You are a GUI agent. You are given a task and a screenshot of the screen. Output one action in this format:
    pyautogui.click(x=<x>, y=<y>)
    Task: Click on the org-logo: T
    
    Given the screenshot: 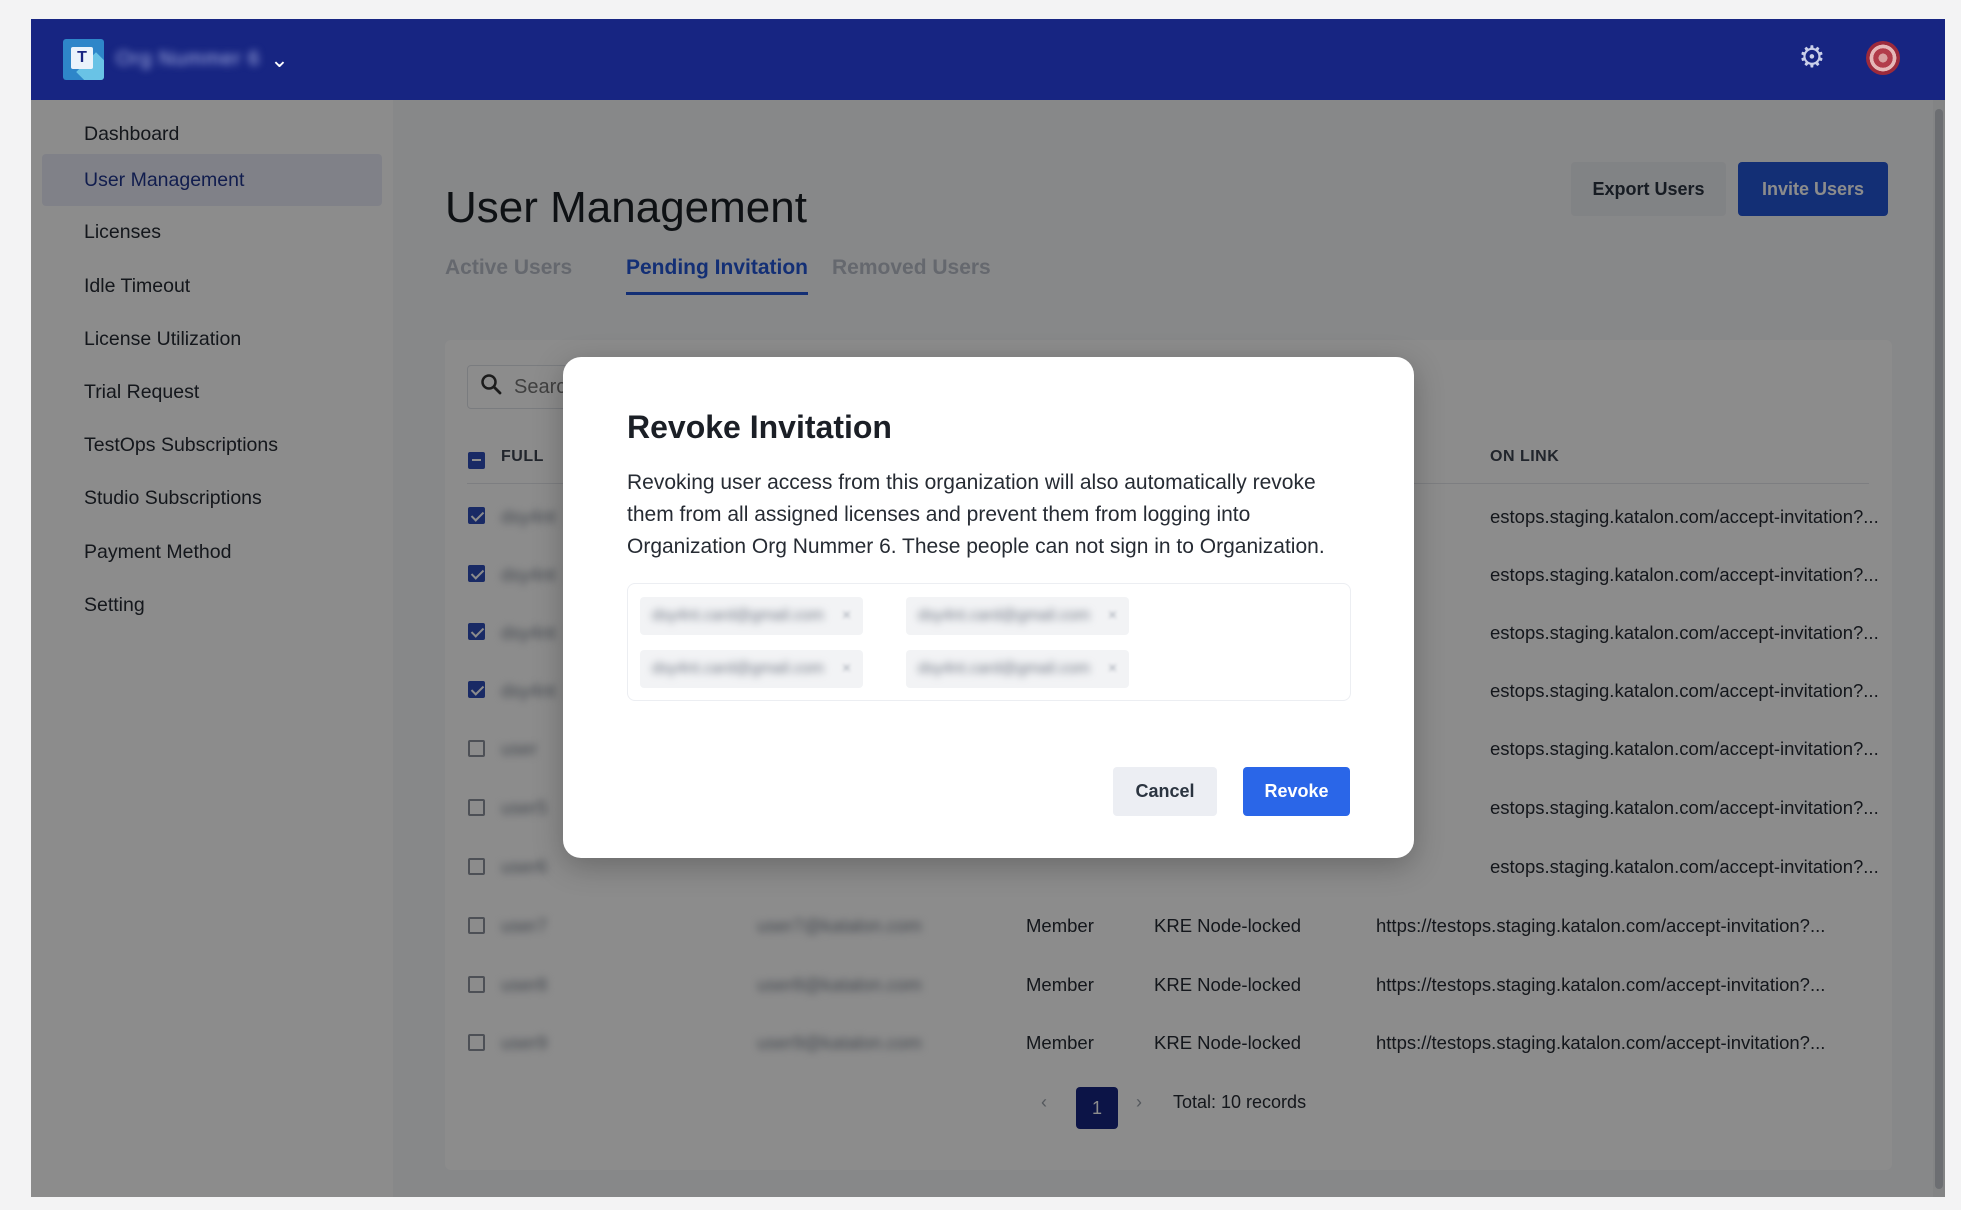 What is the action you would take?
    pyautogui.click(x=83, y=59)
    